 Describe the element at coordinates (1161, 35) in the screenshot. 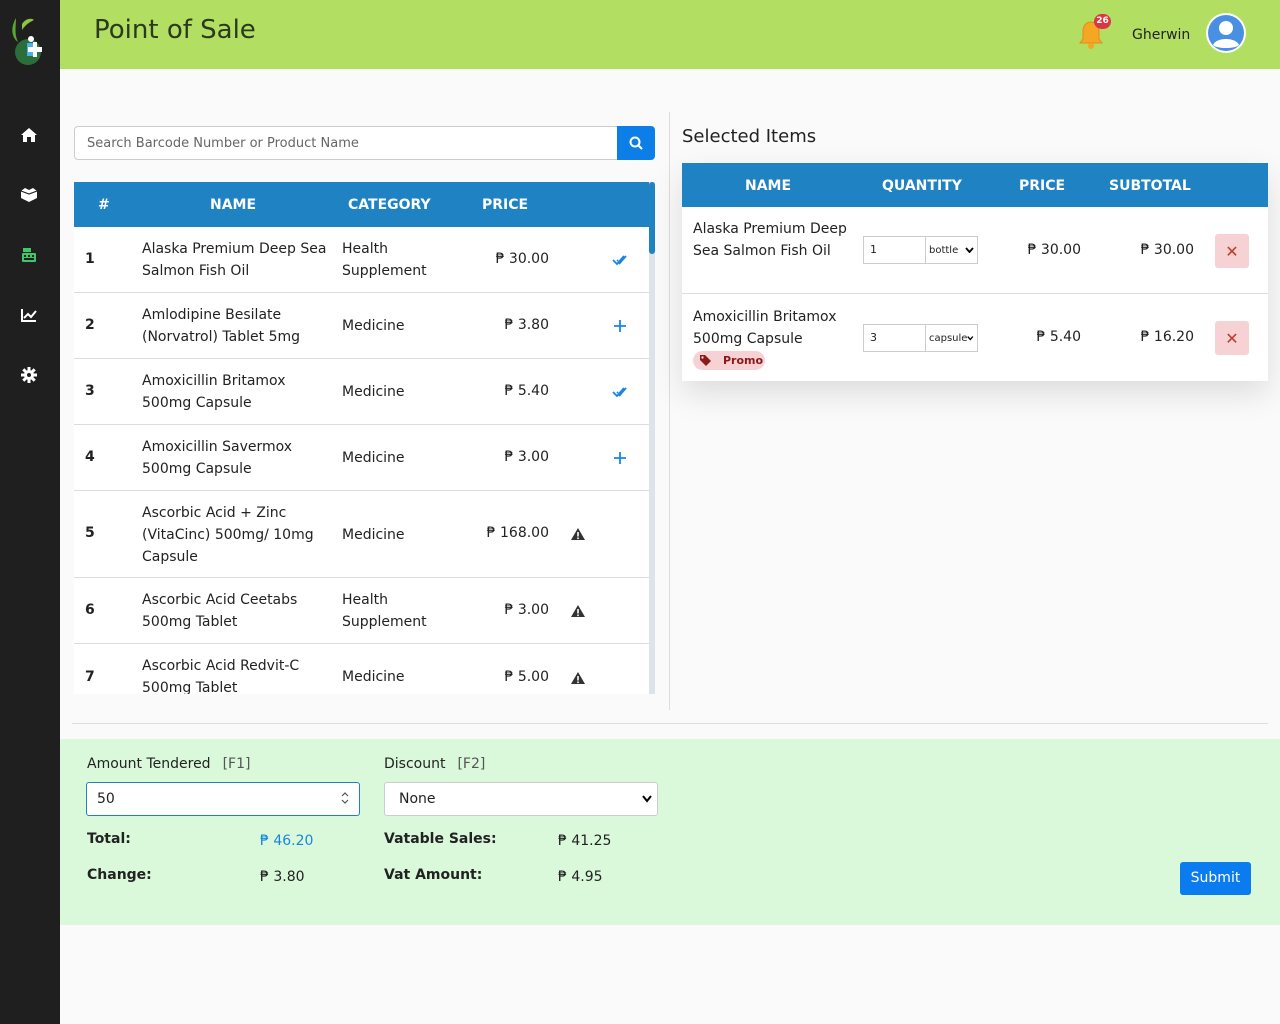

I see `user-name: Gherwin` at that location.